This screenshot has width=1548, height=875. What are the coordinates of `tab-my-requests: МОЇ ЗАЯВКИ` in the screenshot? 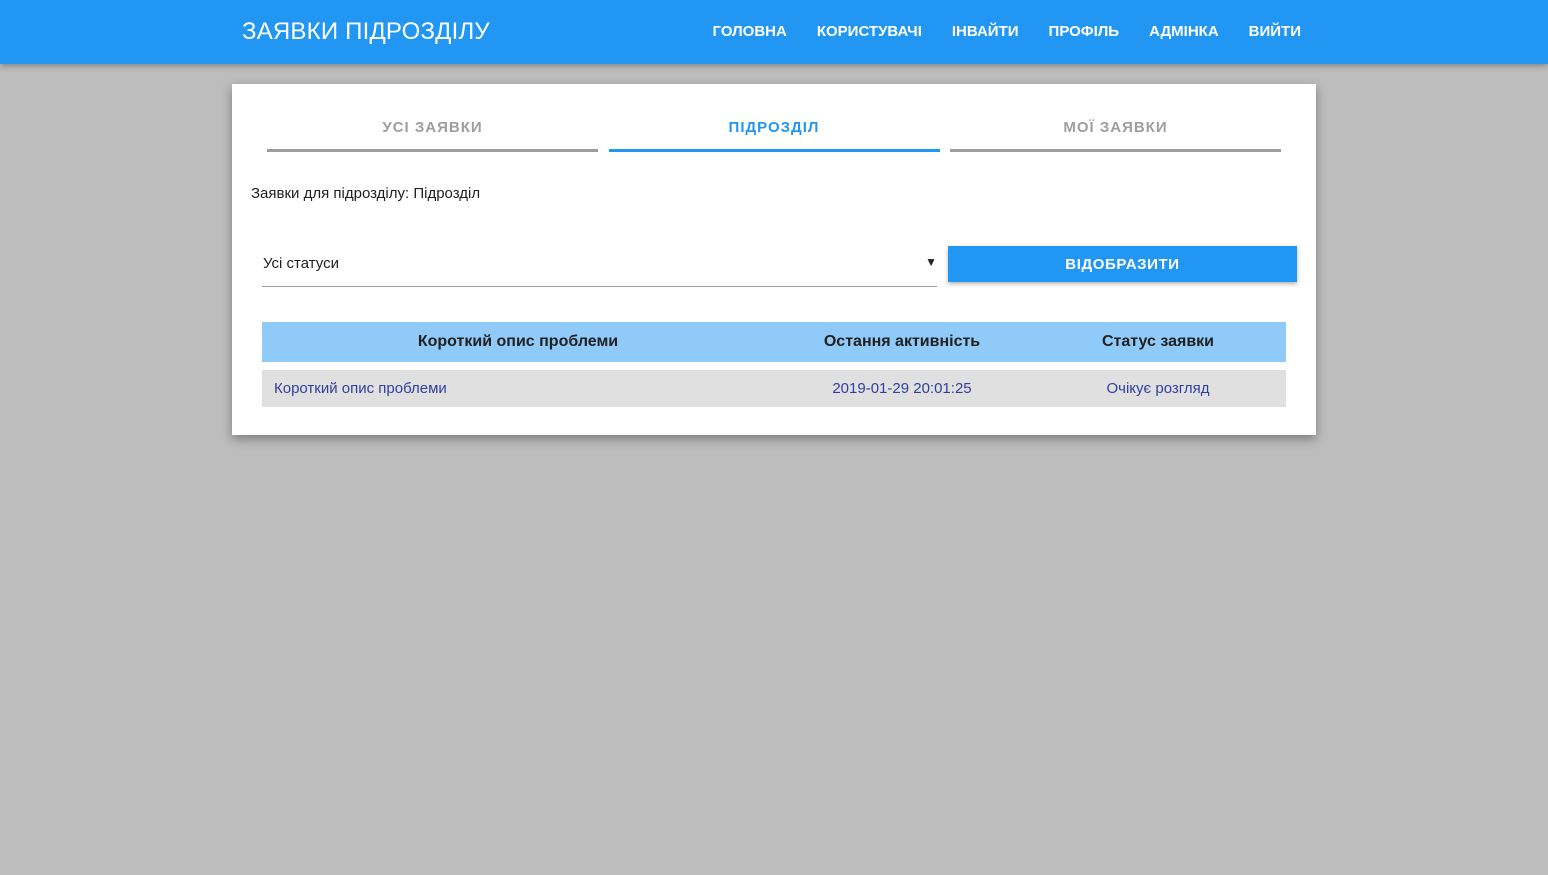 It's located at (1115, 130).